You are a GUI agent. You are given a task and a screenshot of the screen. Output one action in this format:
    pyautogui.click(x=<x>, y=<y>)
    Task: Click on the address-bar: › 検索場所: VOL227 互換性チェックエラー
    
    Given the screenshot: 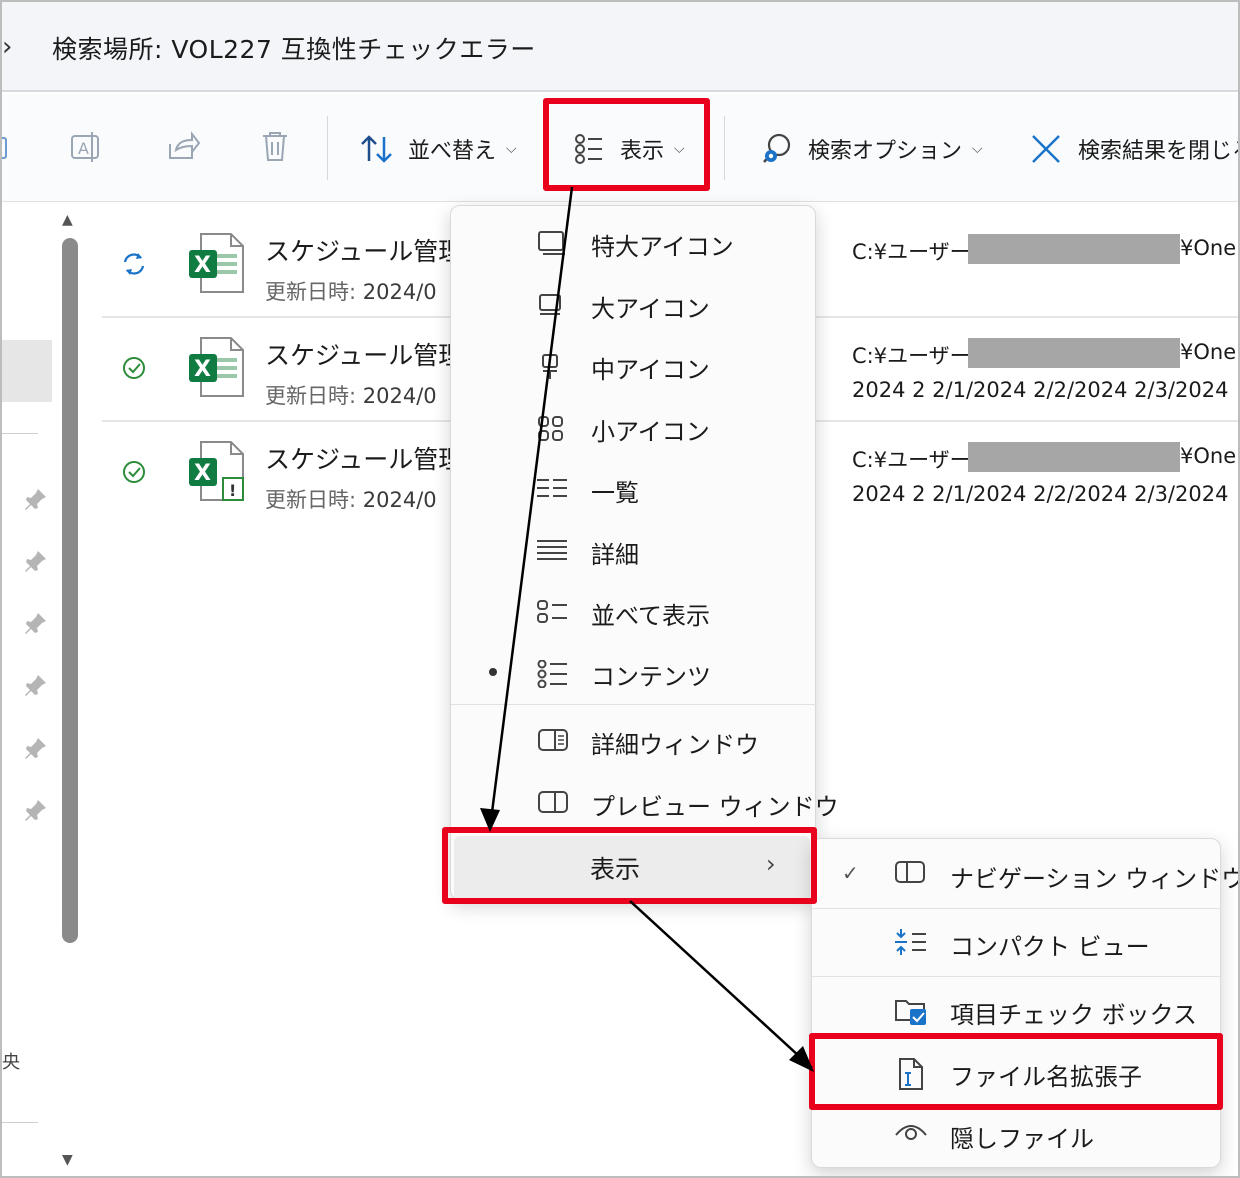 What is the action you would take?
    pyautogui.click(x=620, y=47)
    